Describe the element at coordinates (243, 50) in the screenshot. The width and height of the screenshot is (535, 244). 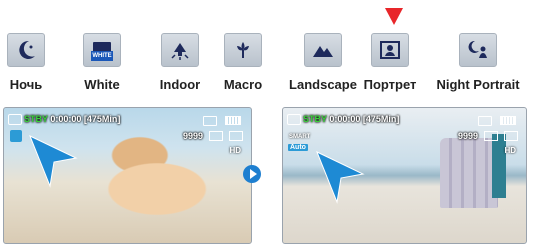
I see `macro-flower-icon` at that location.